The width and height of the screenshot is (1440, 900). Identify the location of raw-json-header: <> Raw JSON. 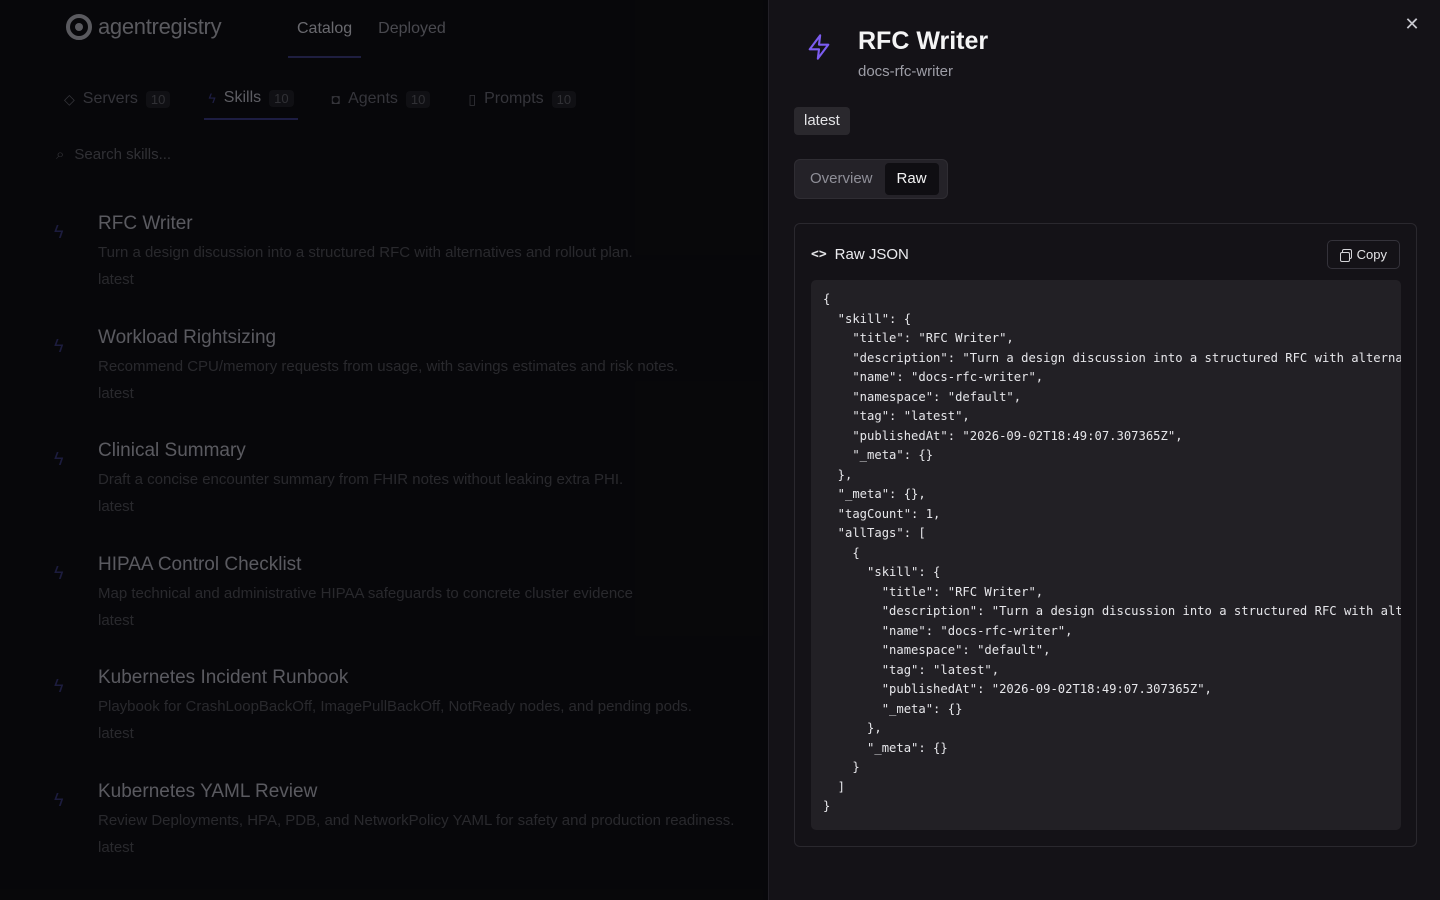
(860, 254).